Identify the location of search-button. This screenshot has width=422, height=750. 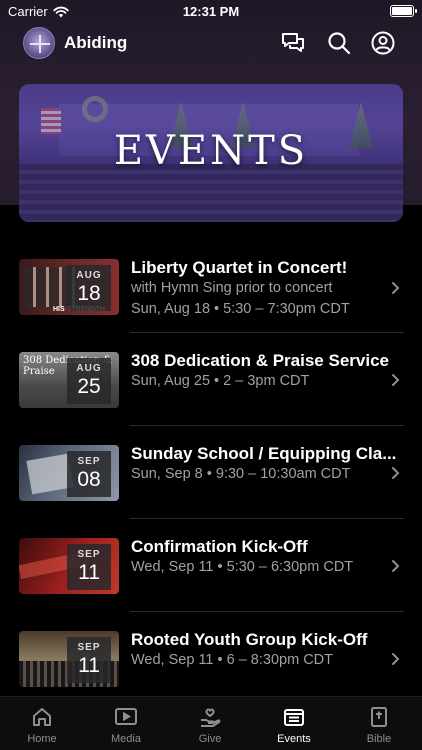
(339, 43).